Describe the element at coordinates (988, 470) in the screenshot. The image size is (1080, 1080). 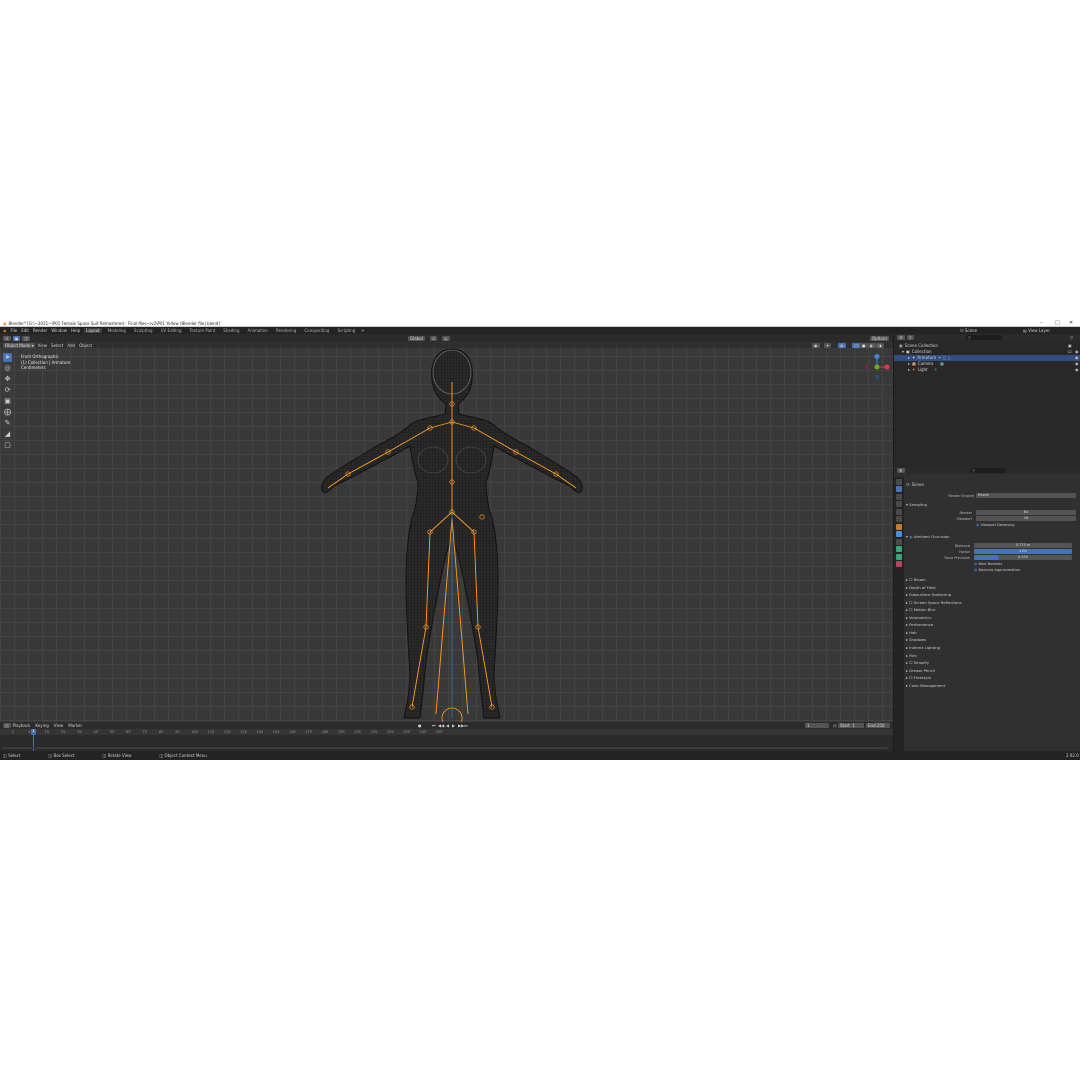
I see `properties-search-input: ⚲` at that location.